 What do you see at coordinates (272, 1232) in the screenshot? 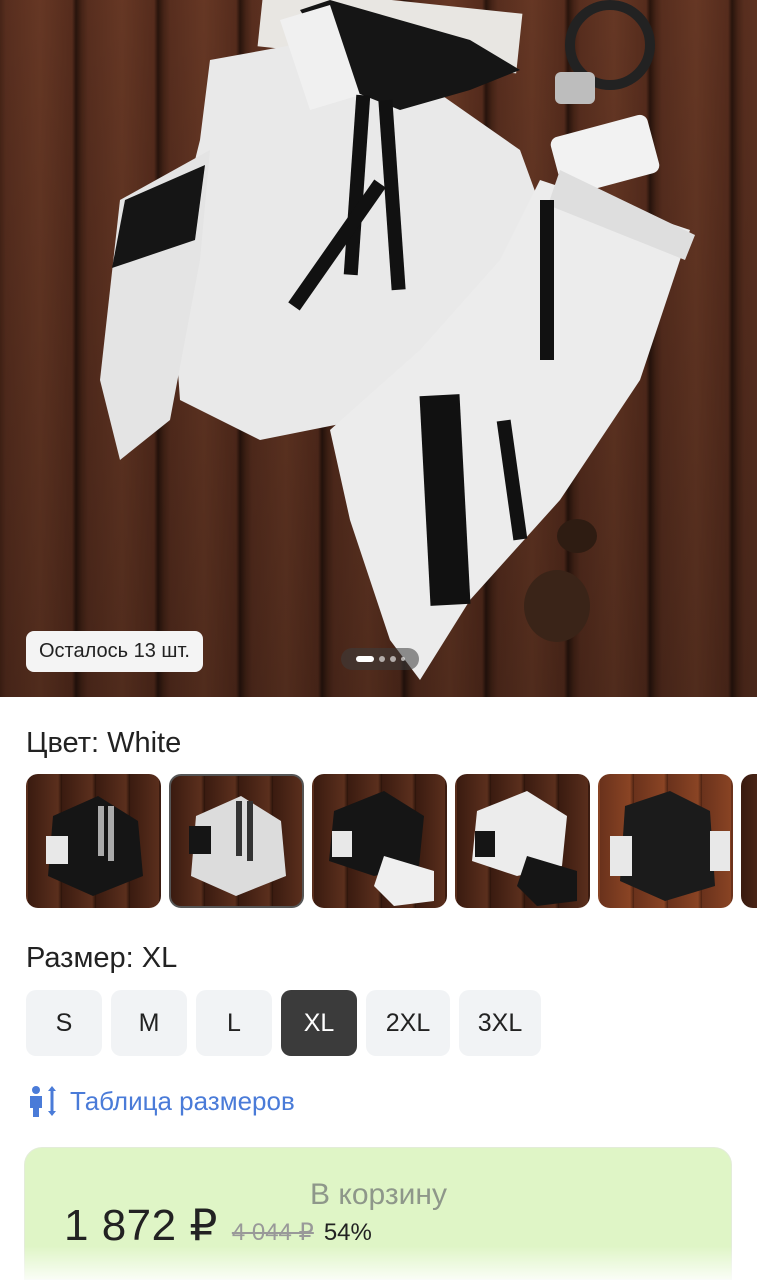
I see `old-price: 4 044 ₽` at bounding box center [272, 1232].